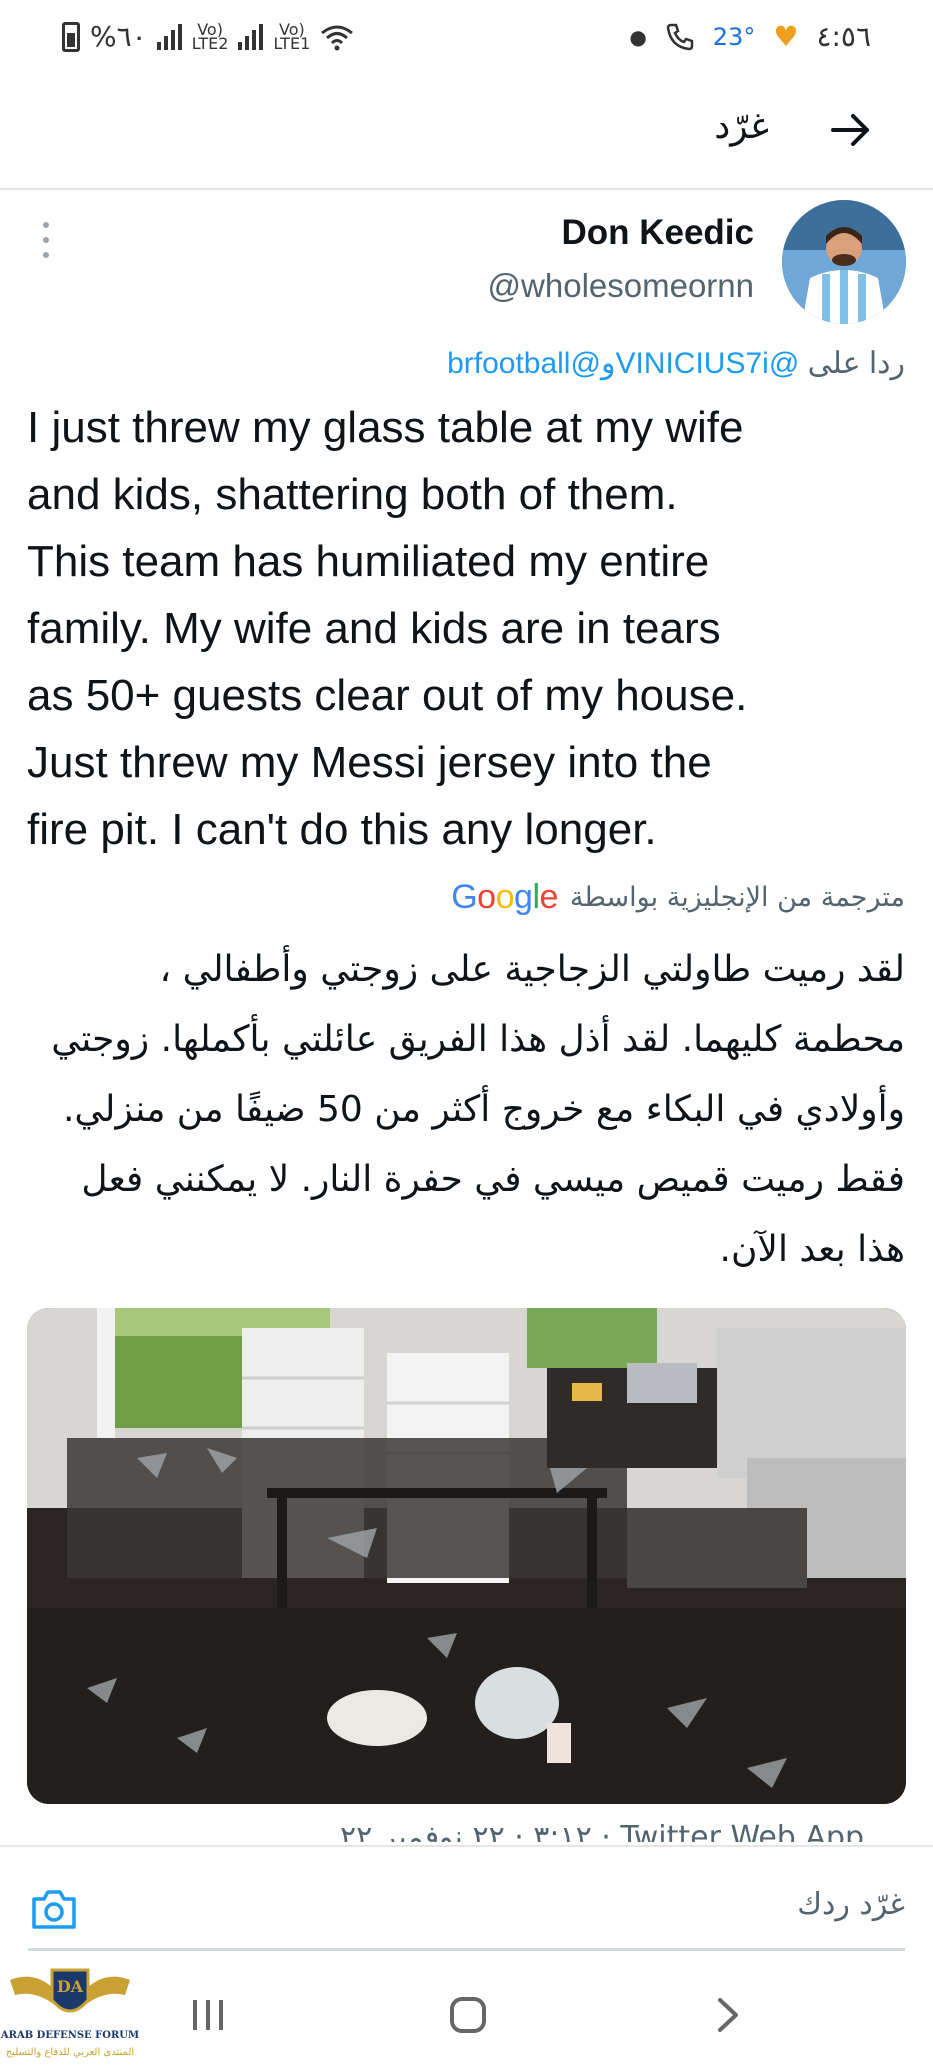 This screenshot has height=2072, width=933. Describe the element at coordinates (70, 2052) in the screenshot. I see `watermark-line2: المنتدى العربي للدفاع والتسليح` at that location.